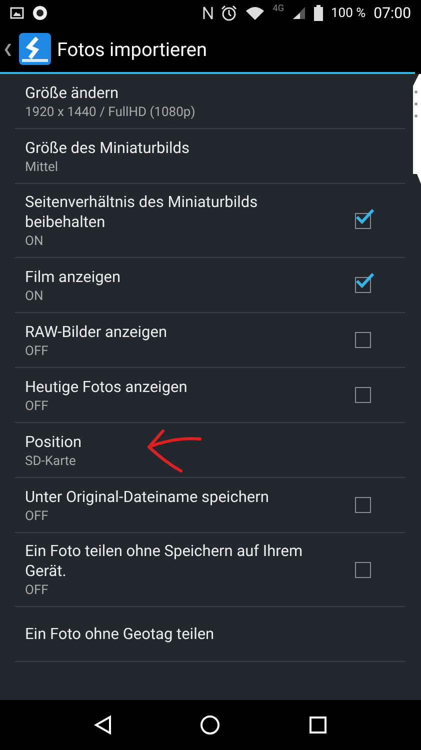 The height and width of the screenshot is (750, 421). What do you see at coordinates (40, 13) in the screenshot?
I see `app-icon` at bounding box center [40, 13].